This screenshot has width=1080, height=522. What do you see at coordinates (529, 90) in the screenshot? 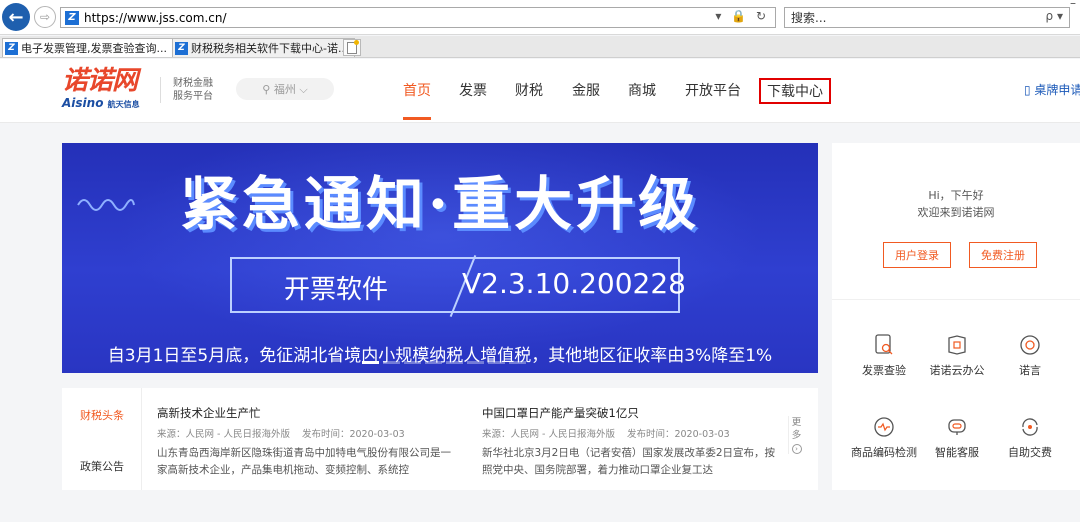
I see `nav-tax: 财税` at bounding box center [529, 90].